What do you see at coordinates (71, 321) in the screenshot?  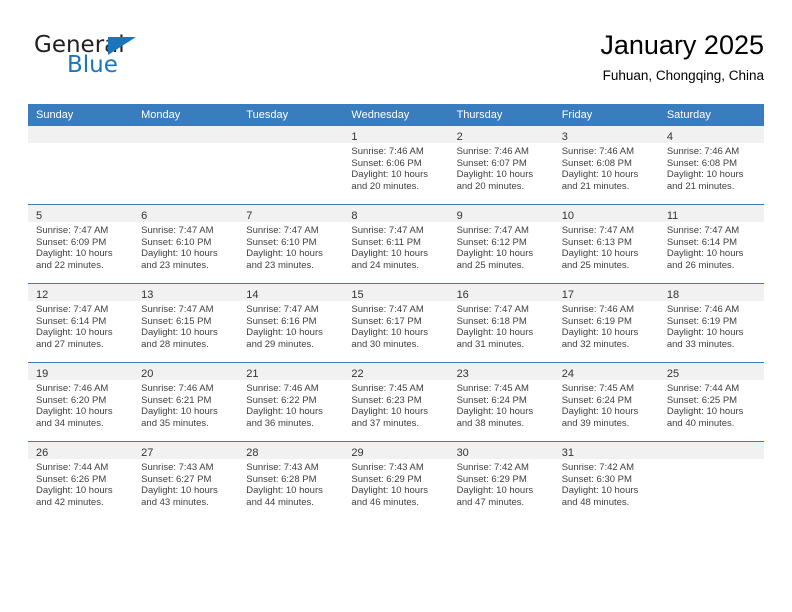 I see `day-sunset-text: Sunset: 6:14 PM` at bounding box center [71, 321].